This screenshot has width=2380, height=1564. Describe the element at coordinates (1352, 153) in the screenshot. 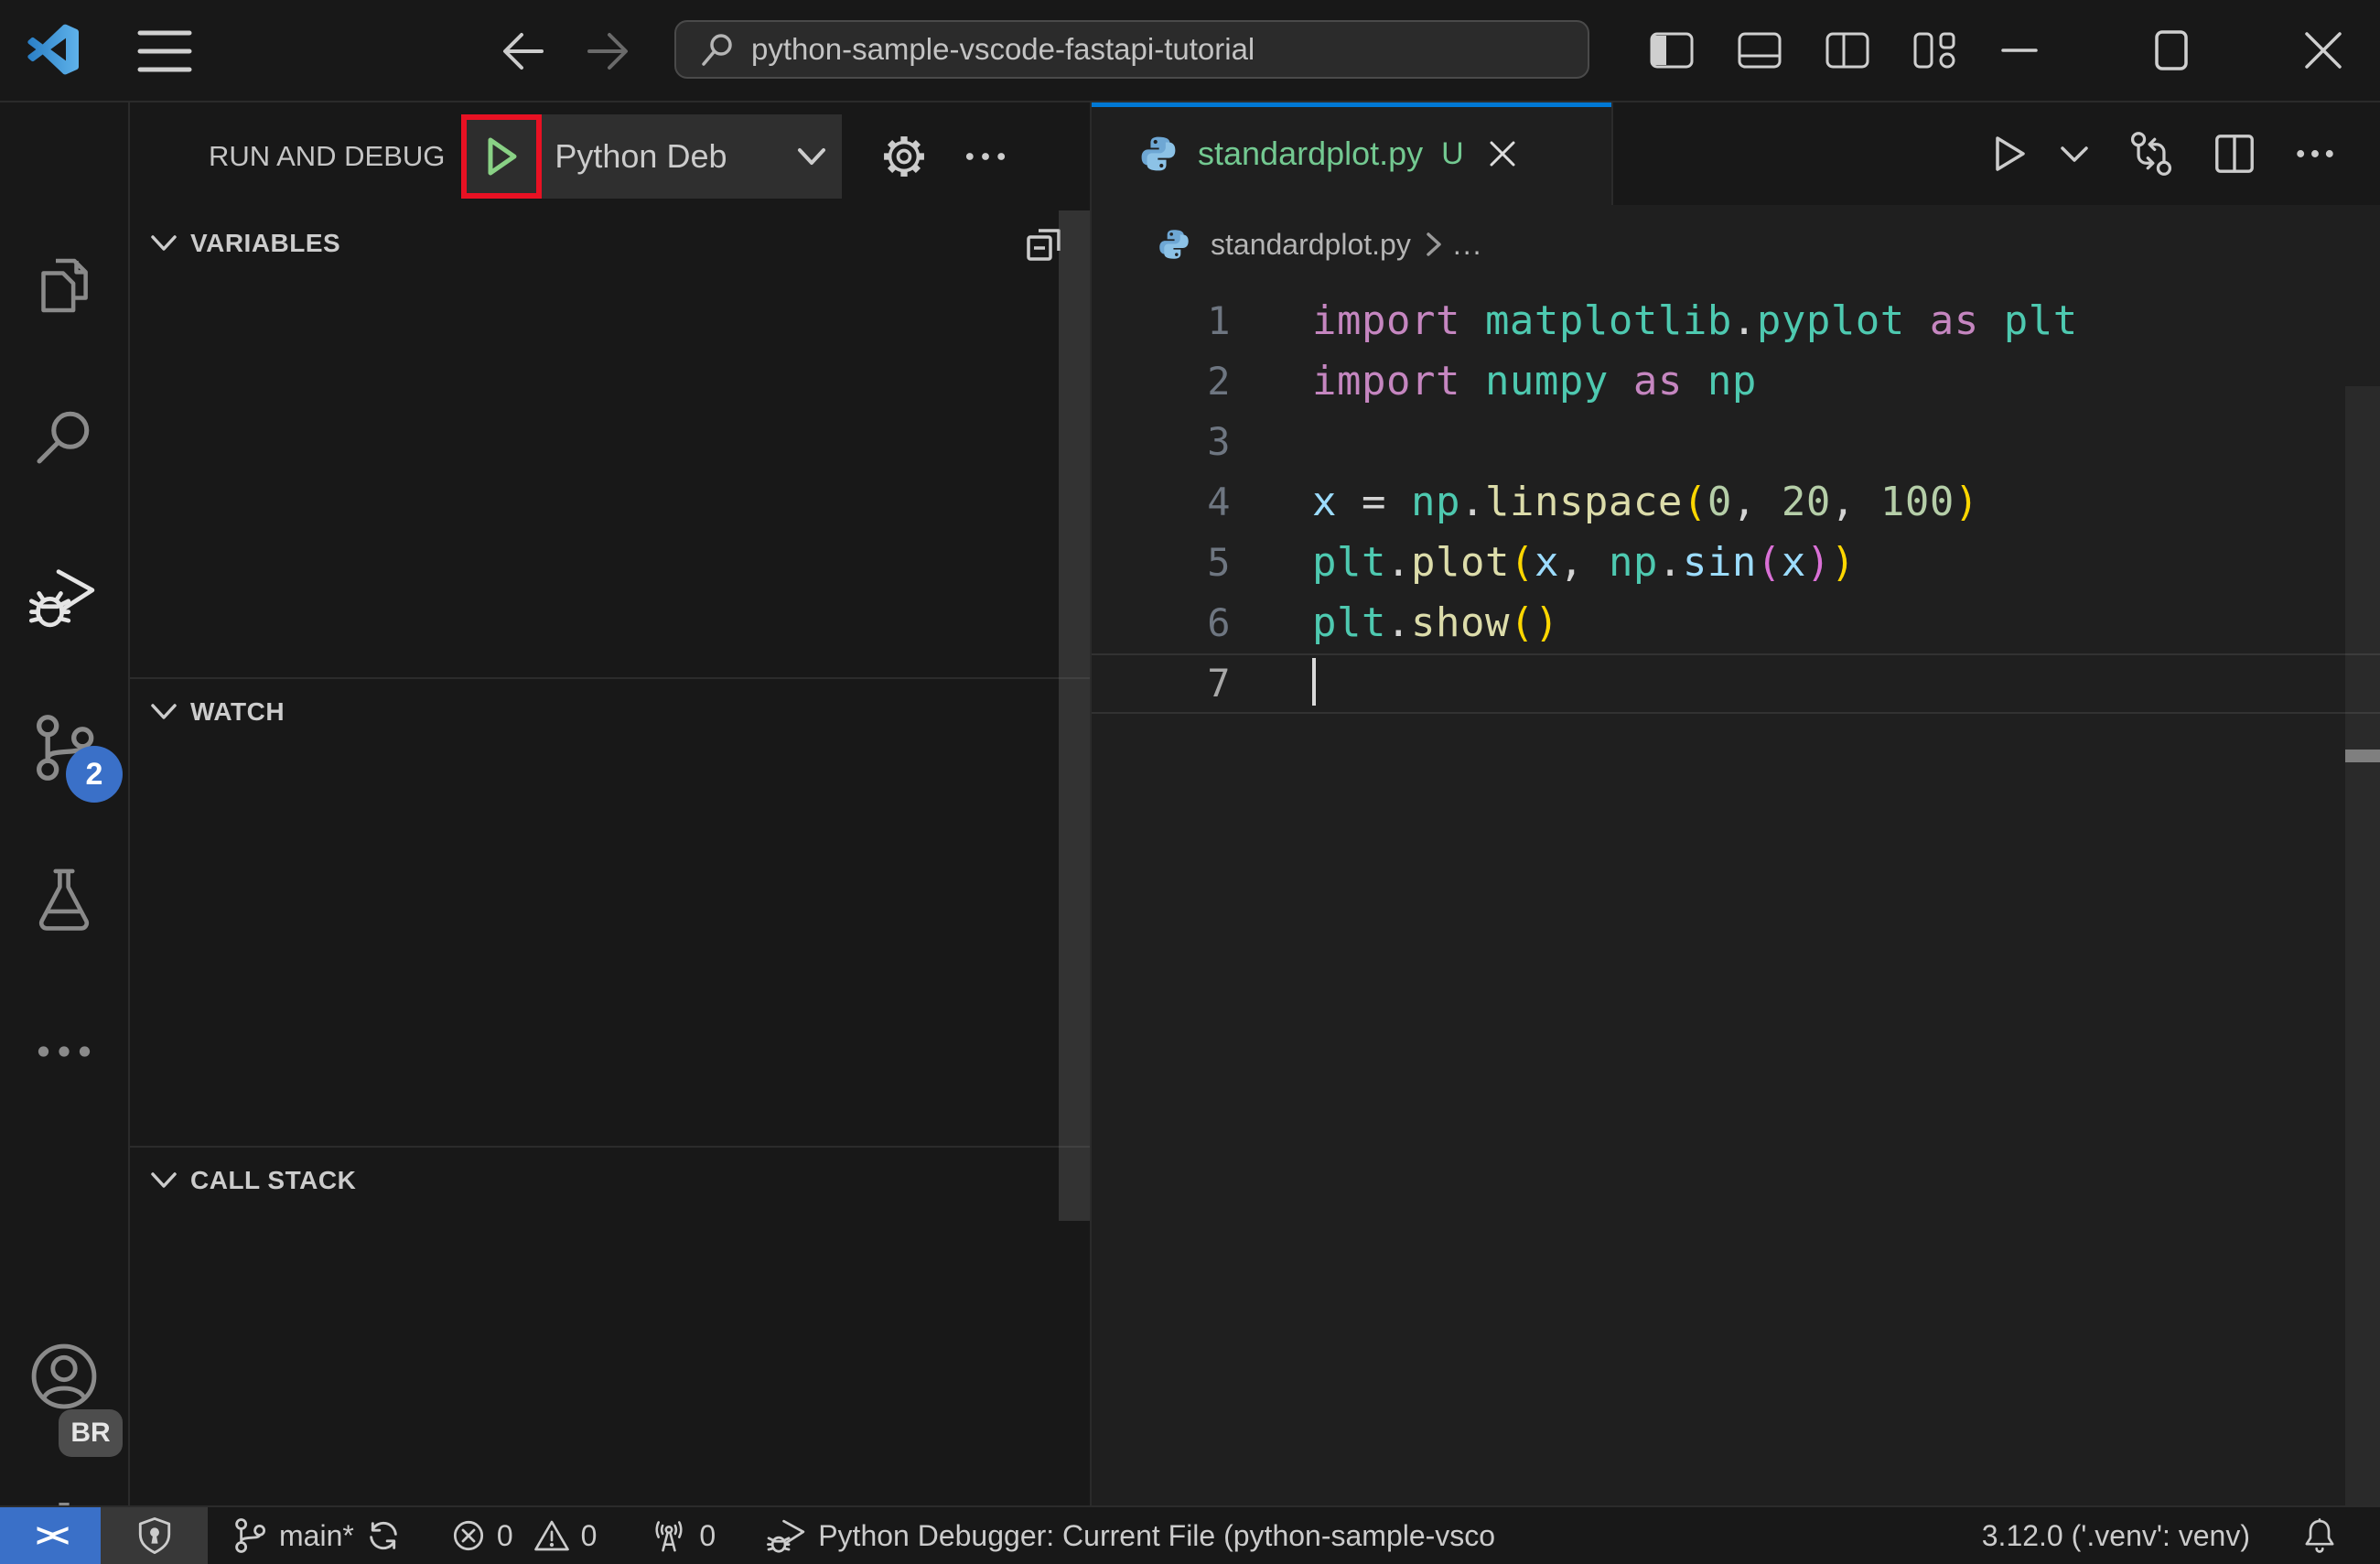

I see `tab-standardplot: standardplot.py U` at that location.